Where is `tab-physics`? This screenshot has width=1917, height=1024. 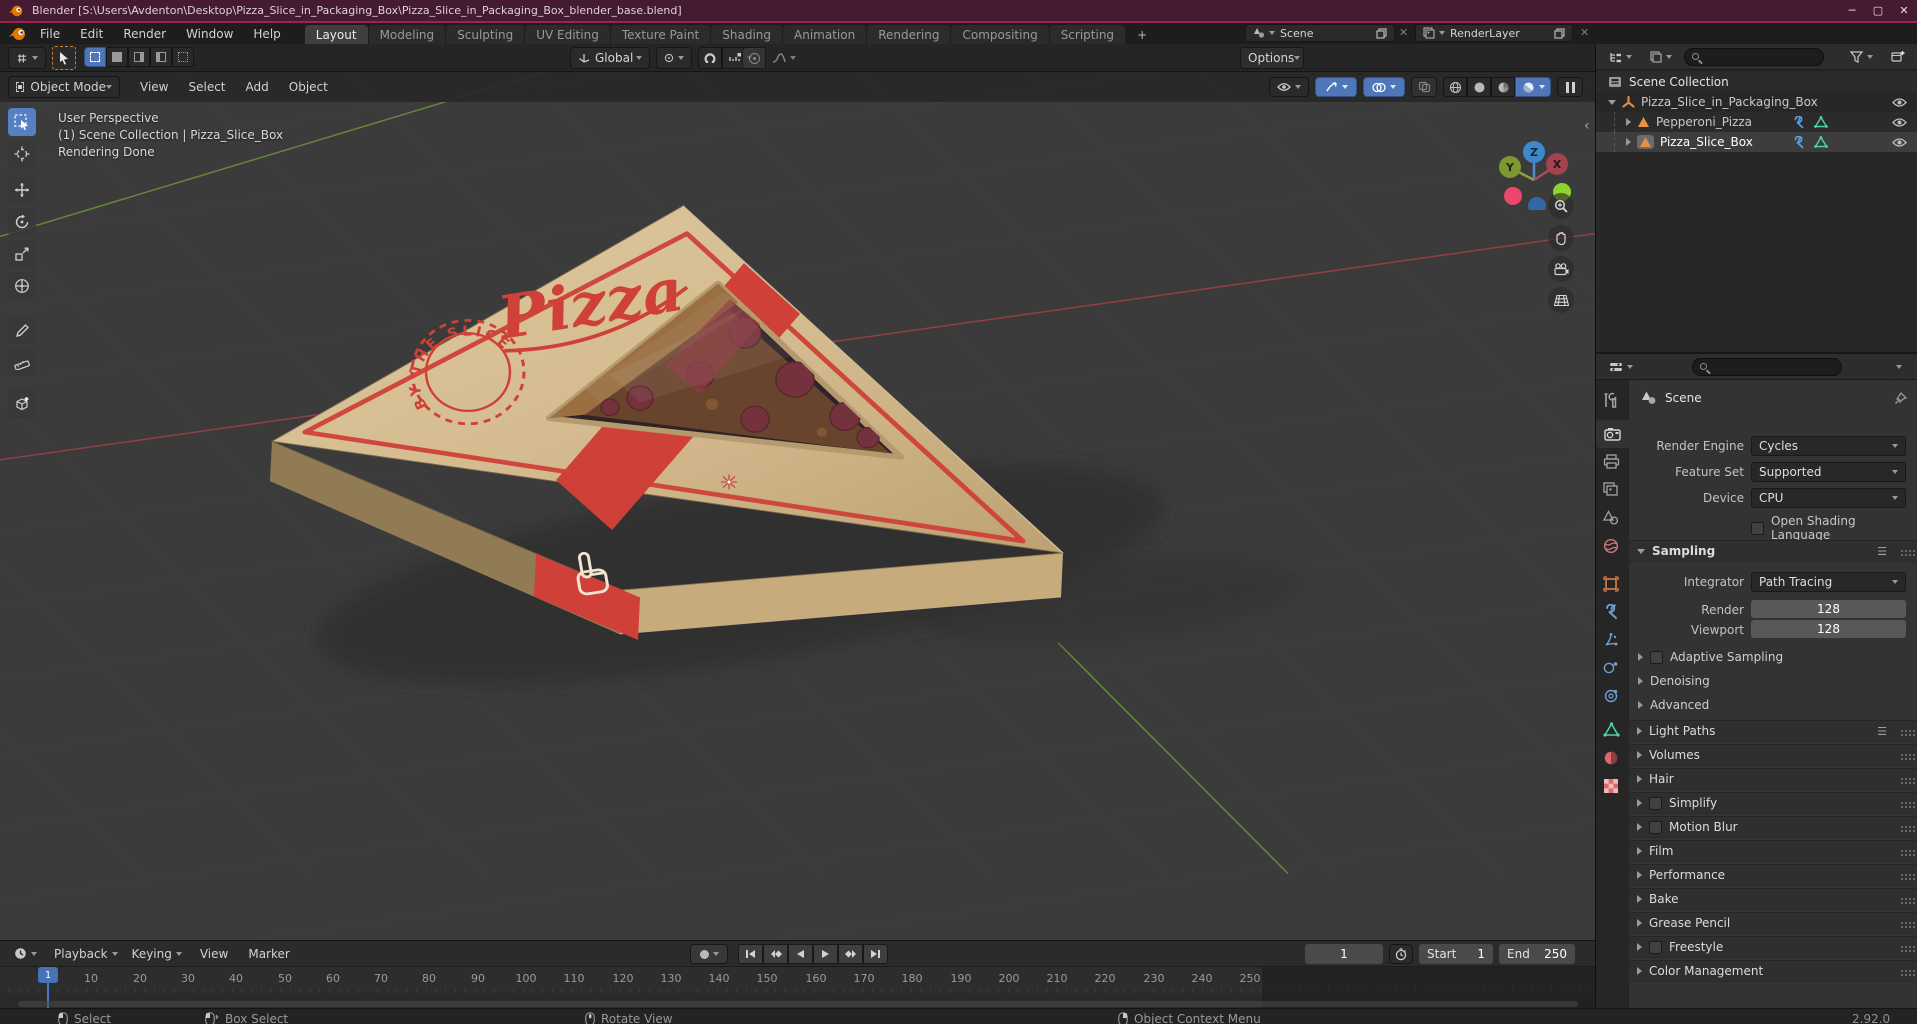 tab-physics is located at coordinates (1611, 669).